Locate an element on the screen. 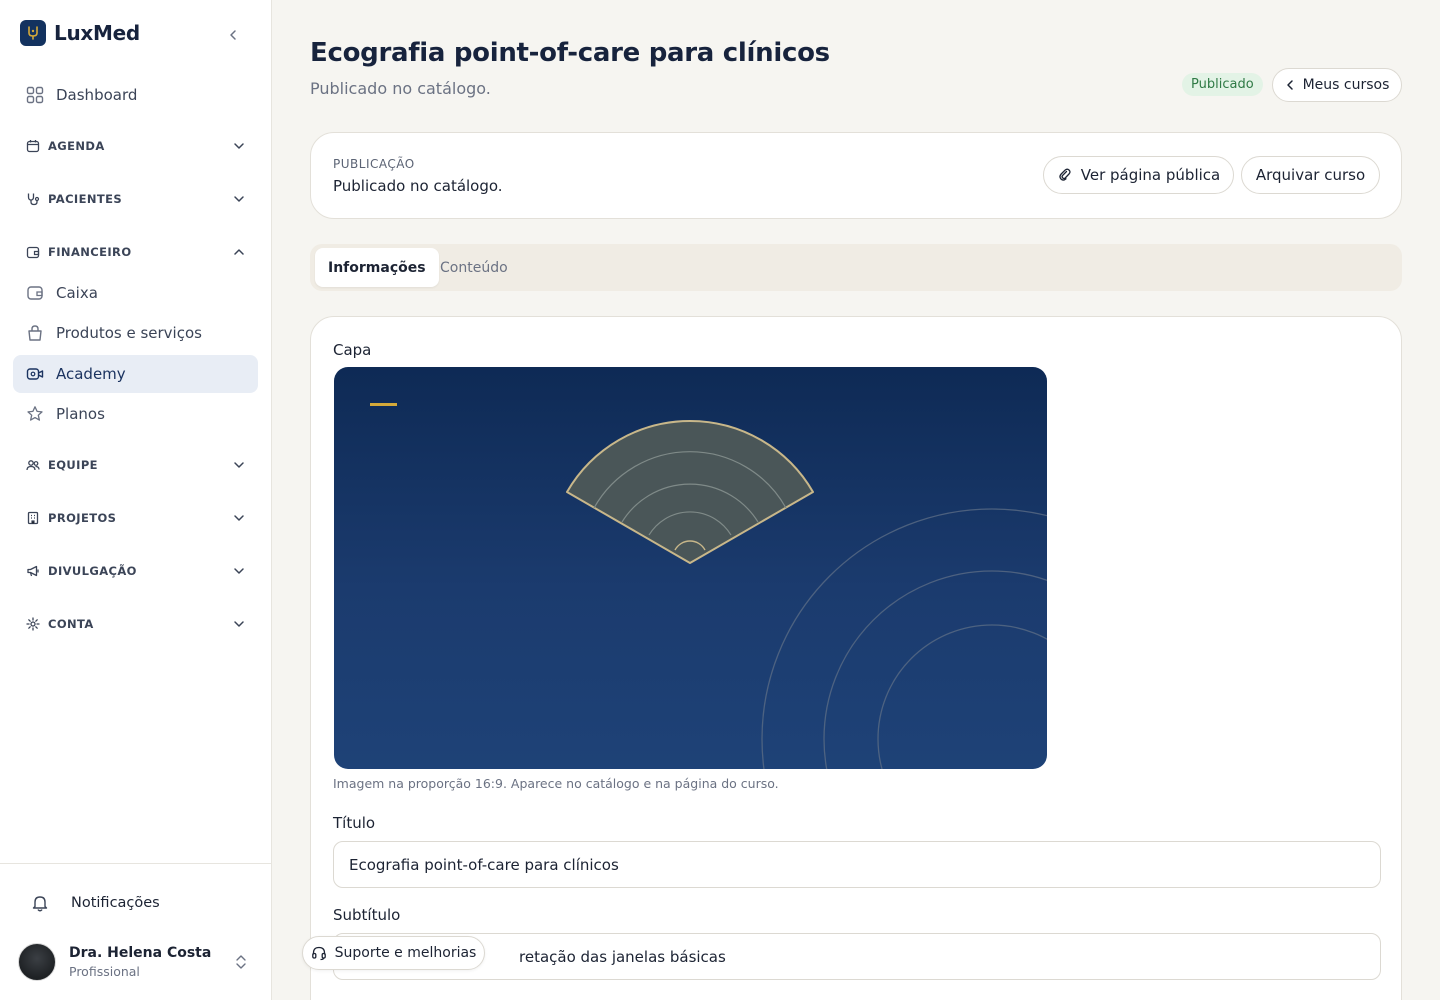 The width and height of the screenshot is (1440, 1000). brand: LuxMed is located at coordinates (80, 33).